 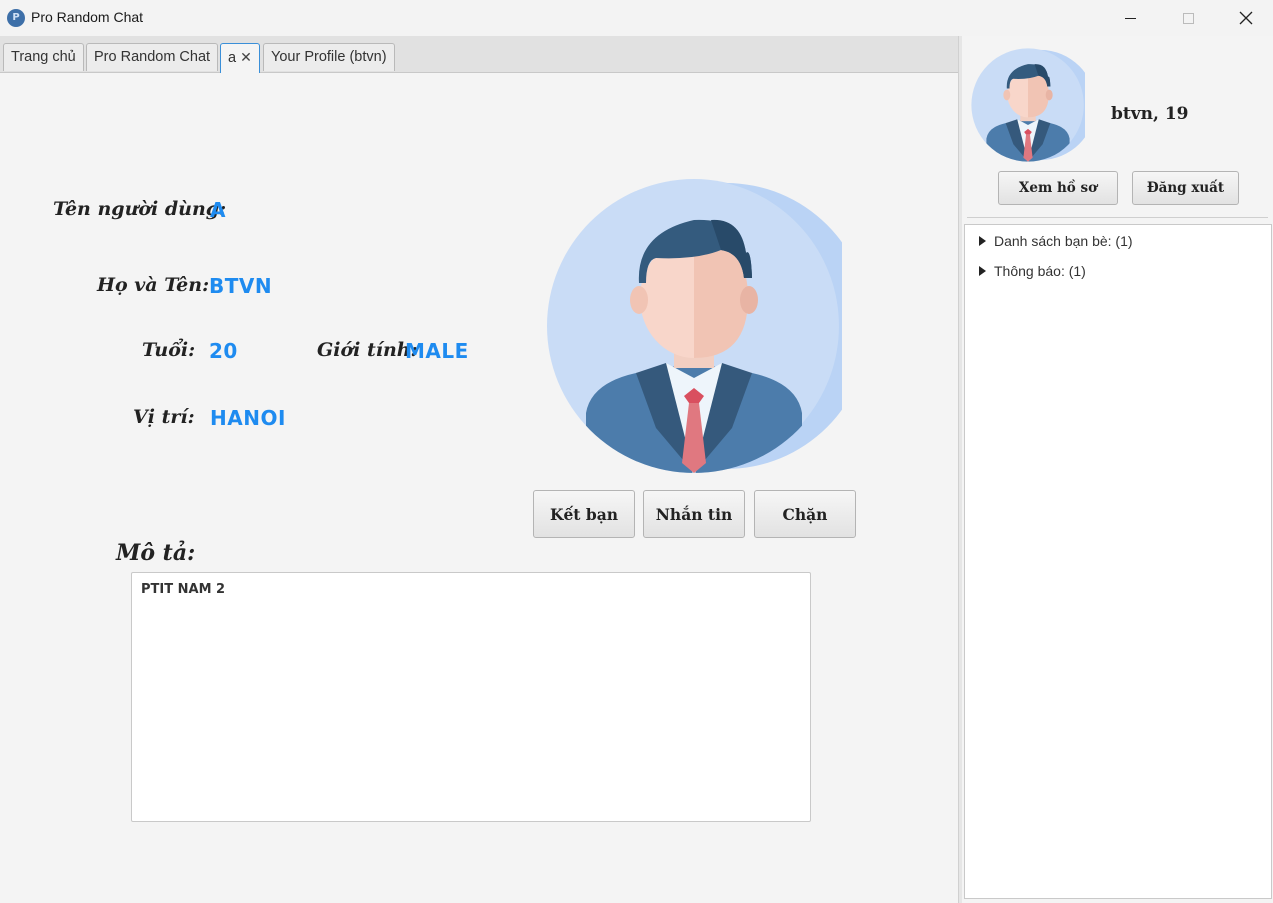 I want to click on tab-close-icon: ✕, so click(x=246, y=57).